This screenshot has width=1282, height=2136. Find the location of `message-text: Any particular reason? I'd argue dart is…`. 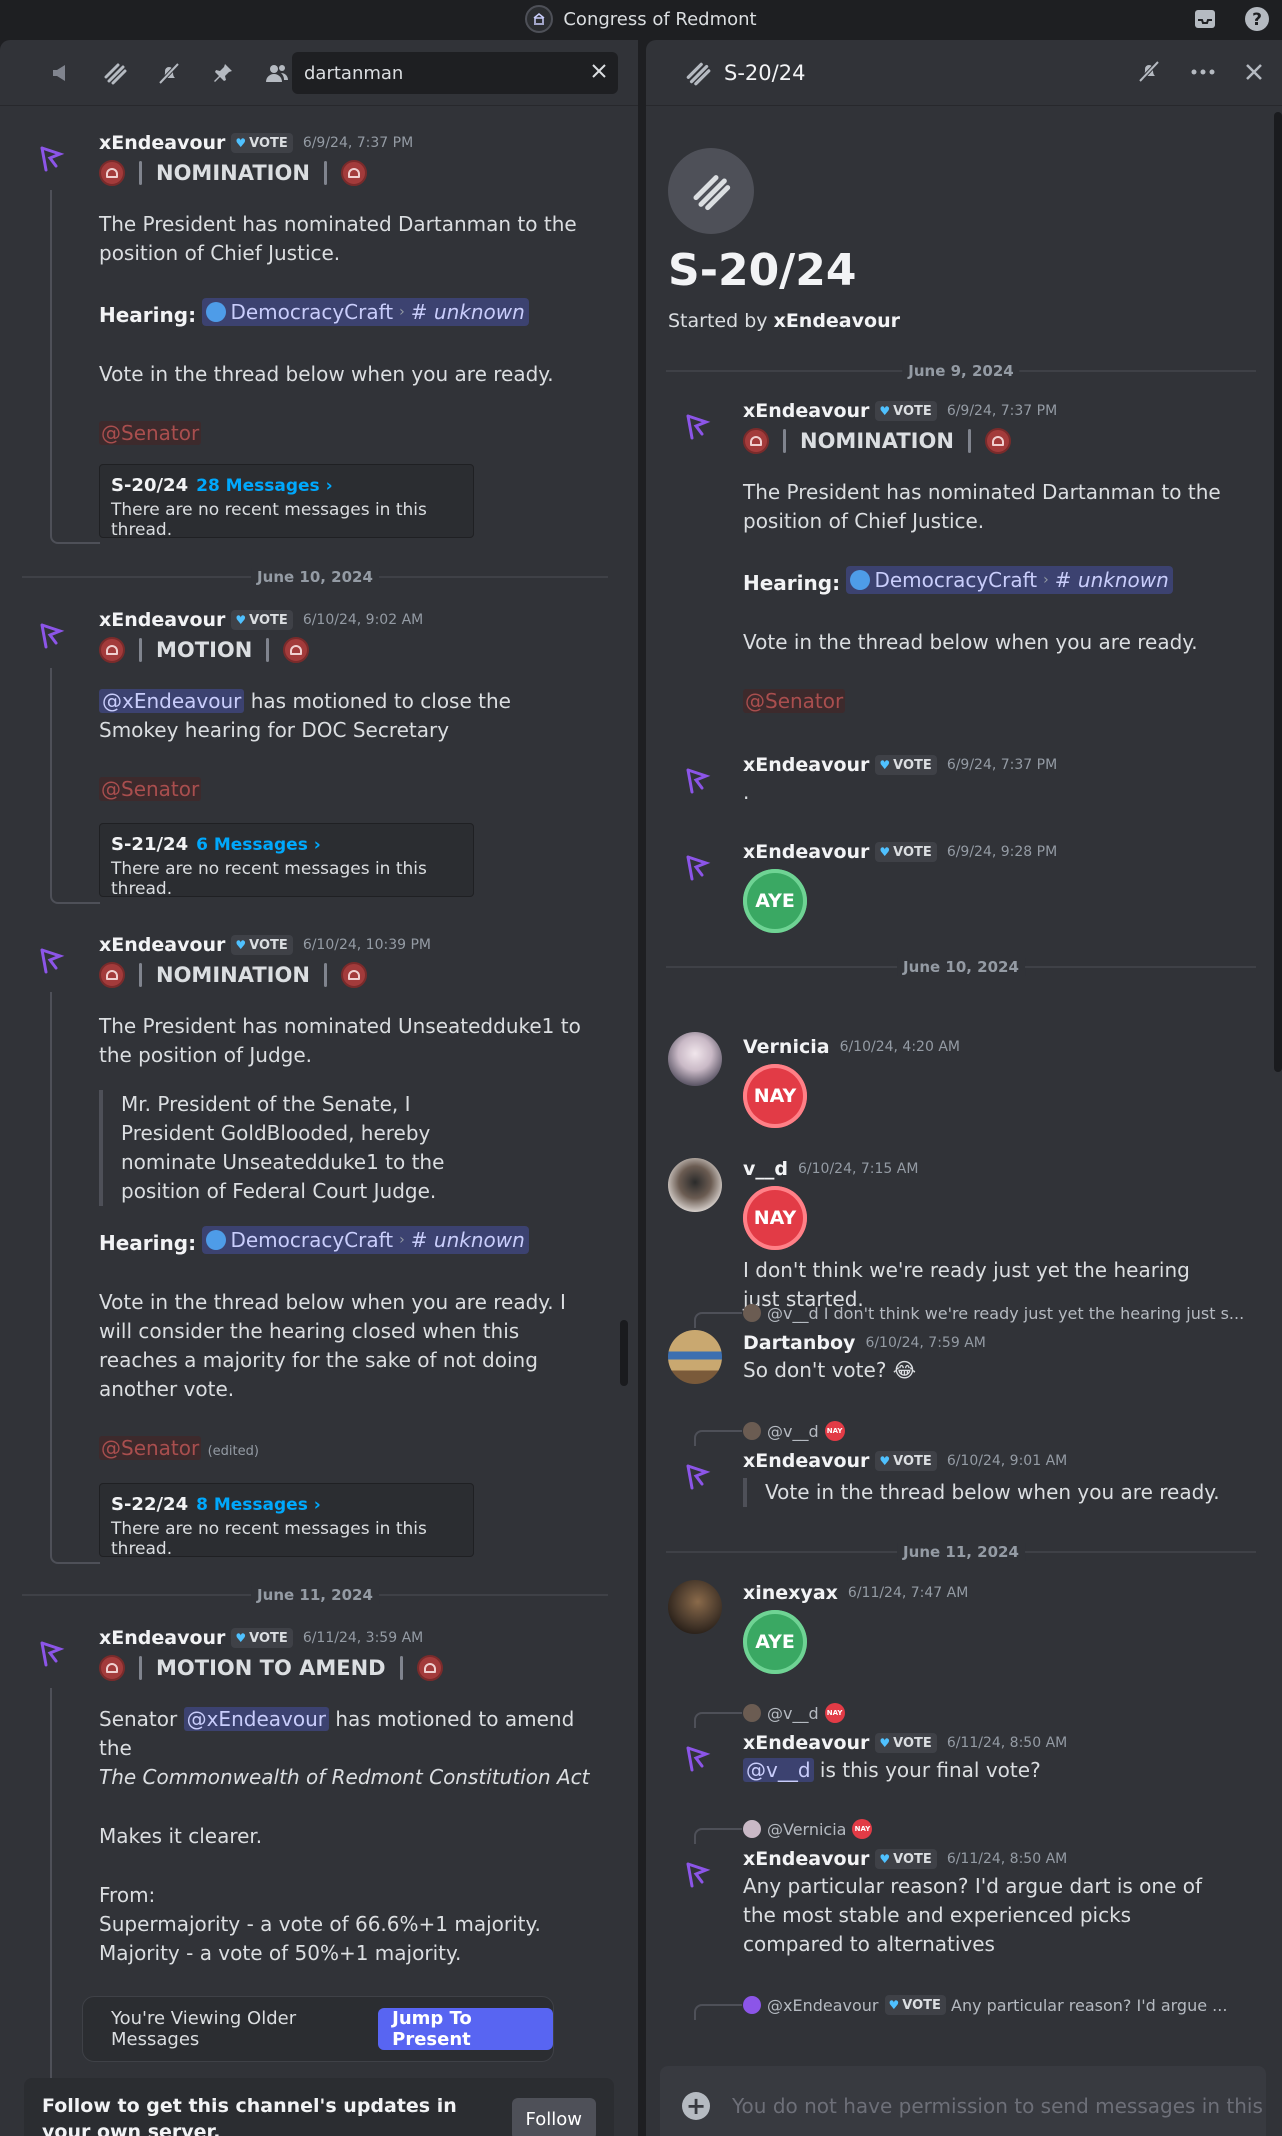

message-text: Any particular reason? I'd argue dart is… is located at coordinates (973, 1915).